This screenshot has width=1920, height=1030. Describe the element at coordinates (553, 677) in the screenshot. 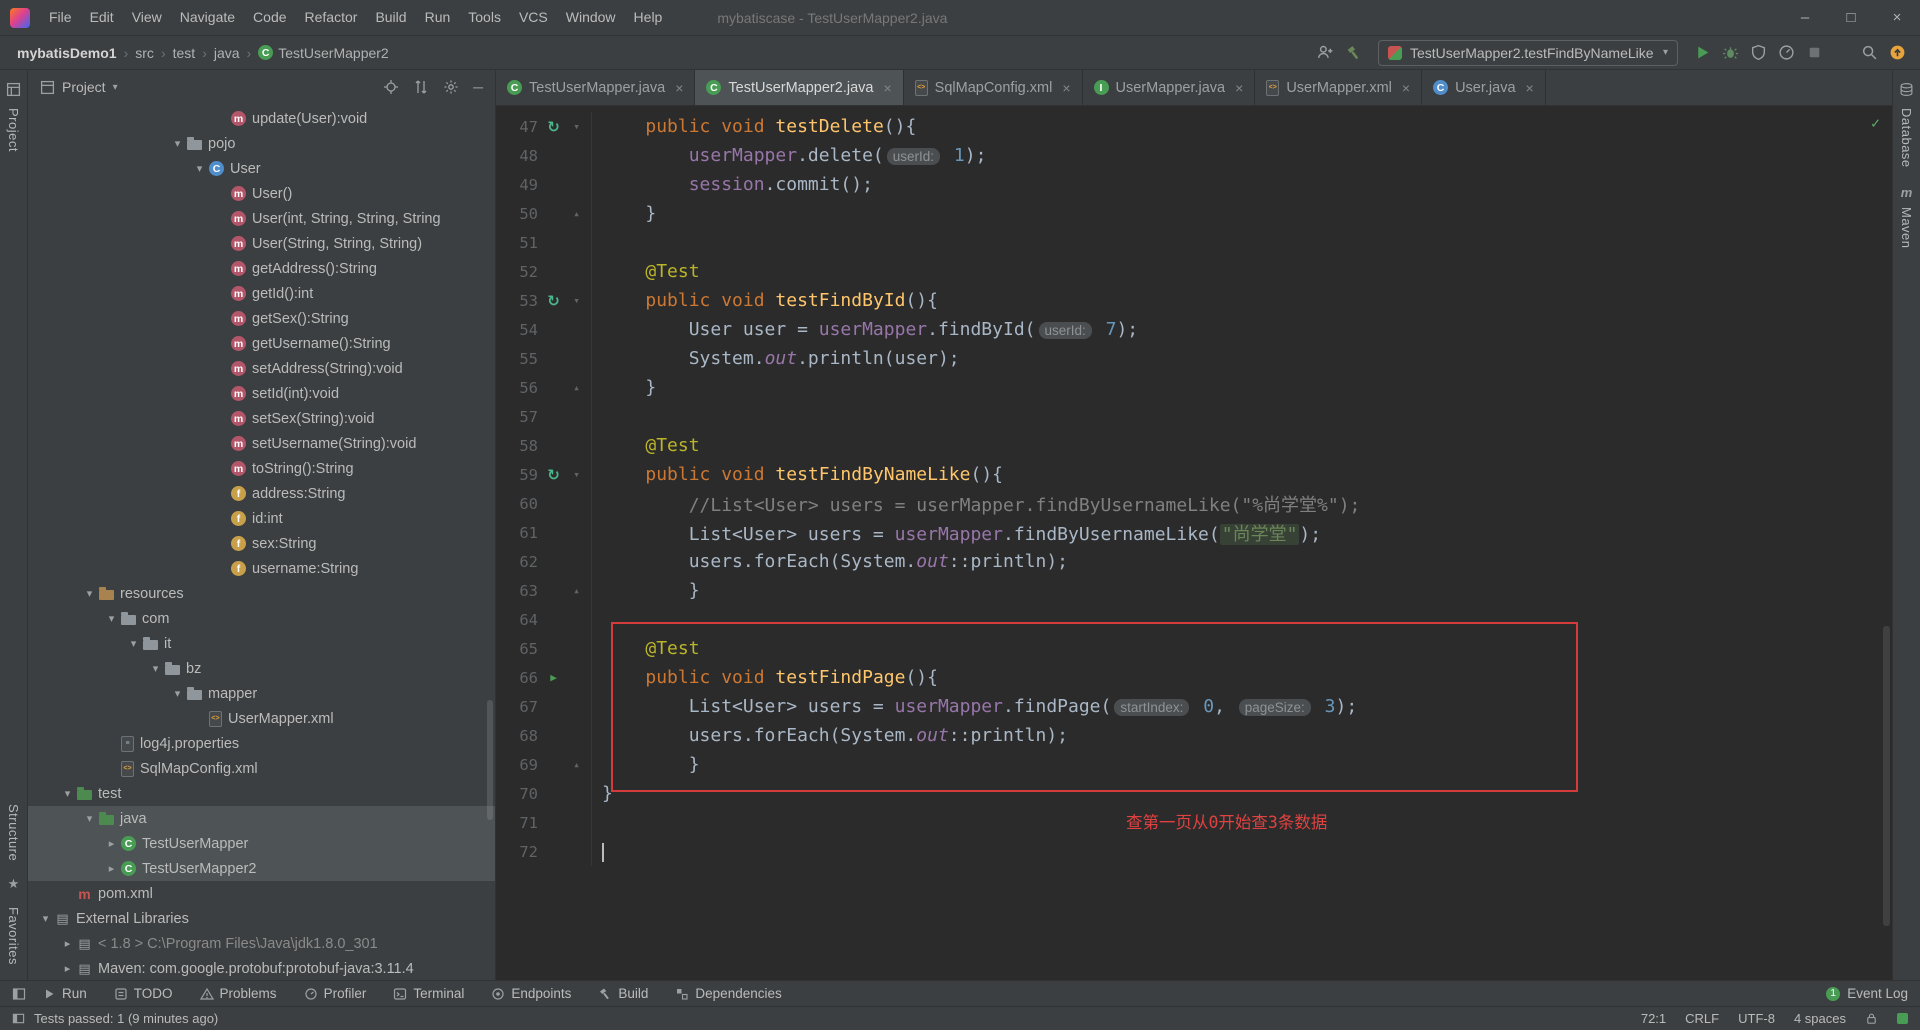

I see `run-test-icon: ▶` at that location.